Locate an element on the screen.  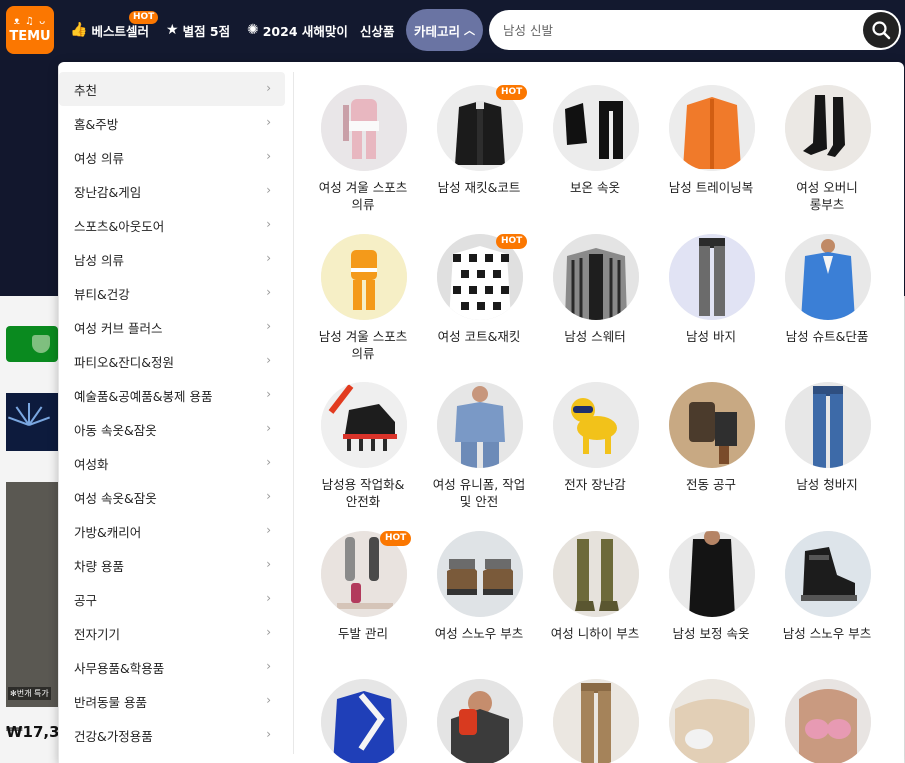
subcategory-label: 여성 스노우 부츠 is located at coordinates (479, 633).